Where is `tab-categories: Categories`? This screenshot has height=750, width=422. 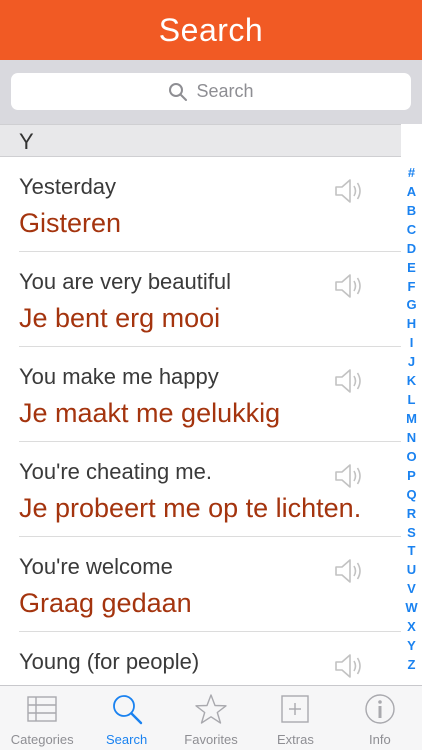 tab-categories: Categories is located at coordinates (42, 718).